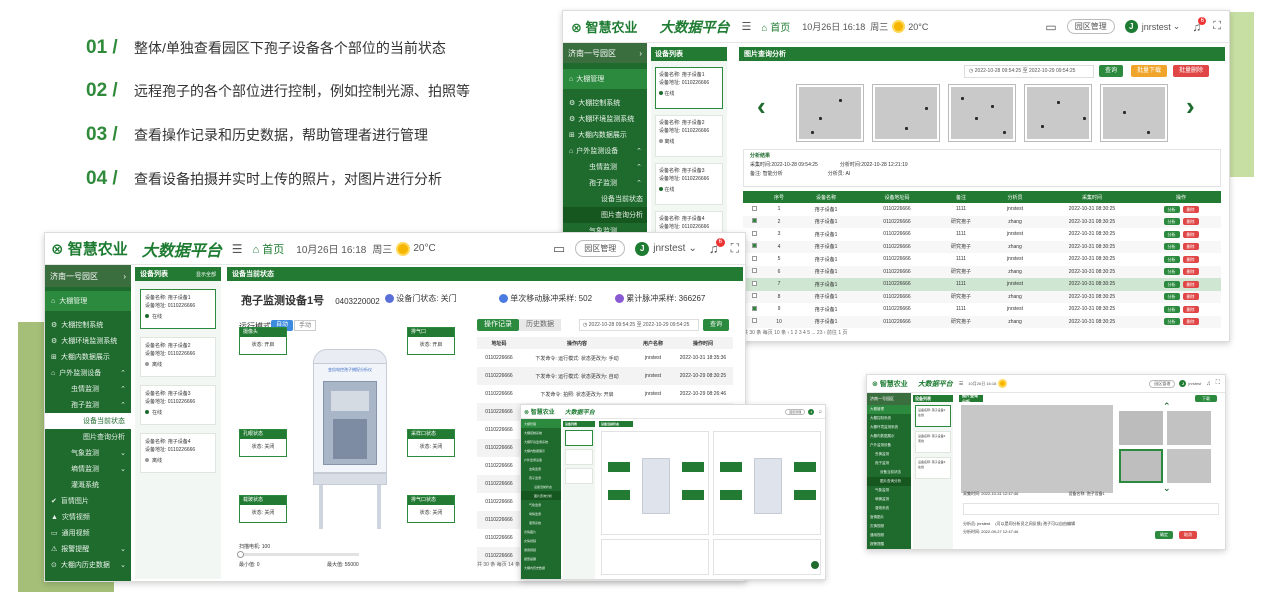 Image resolution: width=1269 pixels, height=600 pixels. I want to click on sidebar-item: 大棚内数据展示, so click(541, 450).